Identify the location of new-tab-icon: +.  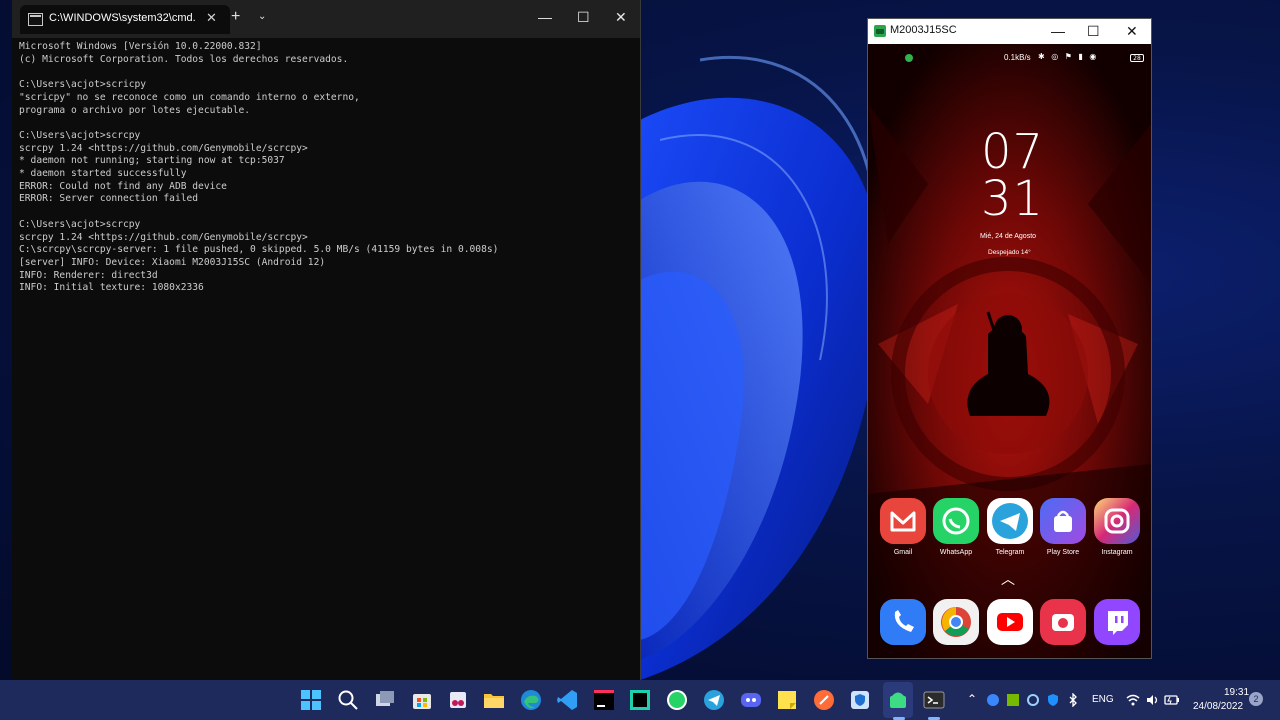
(235, 17).